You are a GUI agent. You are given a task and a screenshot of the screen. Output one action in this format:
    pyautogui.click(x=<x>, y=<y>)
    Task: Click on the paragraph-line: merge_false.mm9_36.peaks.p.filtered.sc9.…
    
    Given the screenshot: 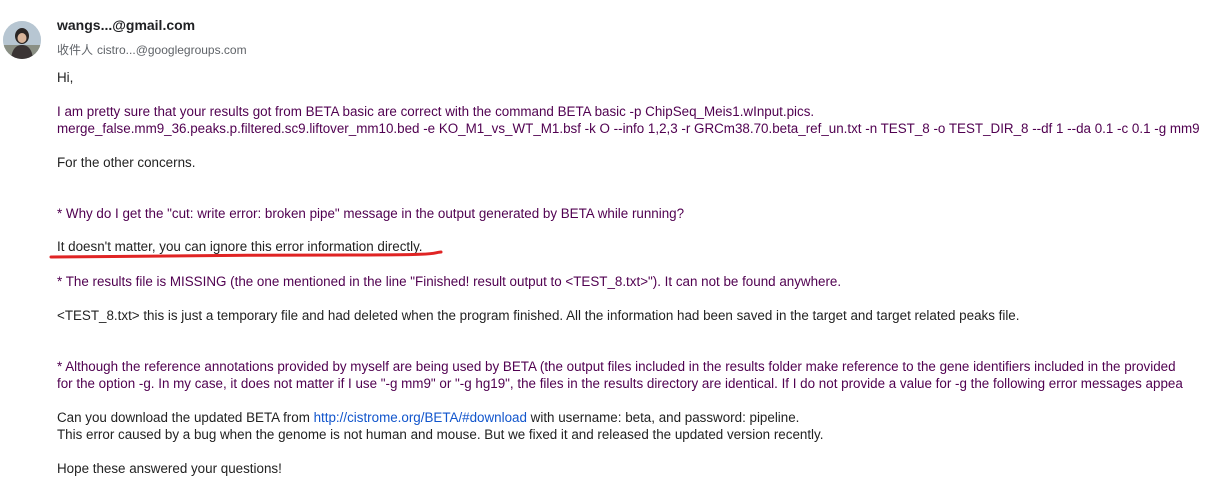 What is the action you would take?
    pyautogui.click(x=628, y=128)
    